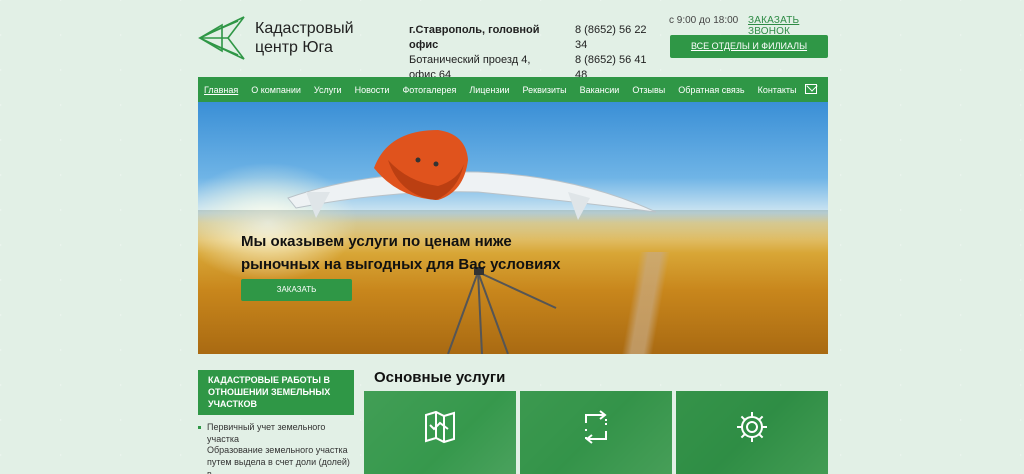 The width and height of the screenshot is (1024, 474). What do you see at coordinates (277, 450) in the screenshot?
I see `sidebar-item-line1: Образование земельного участка` at bounding box center [277, 450].